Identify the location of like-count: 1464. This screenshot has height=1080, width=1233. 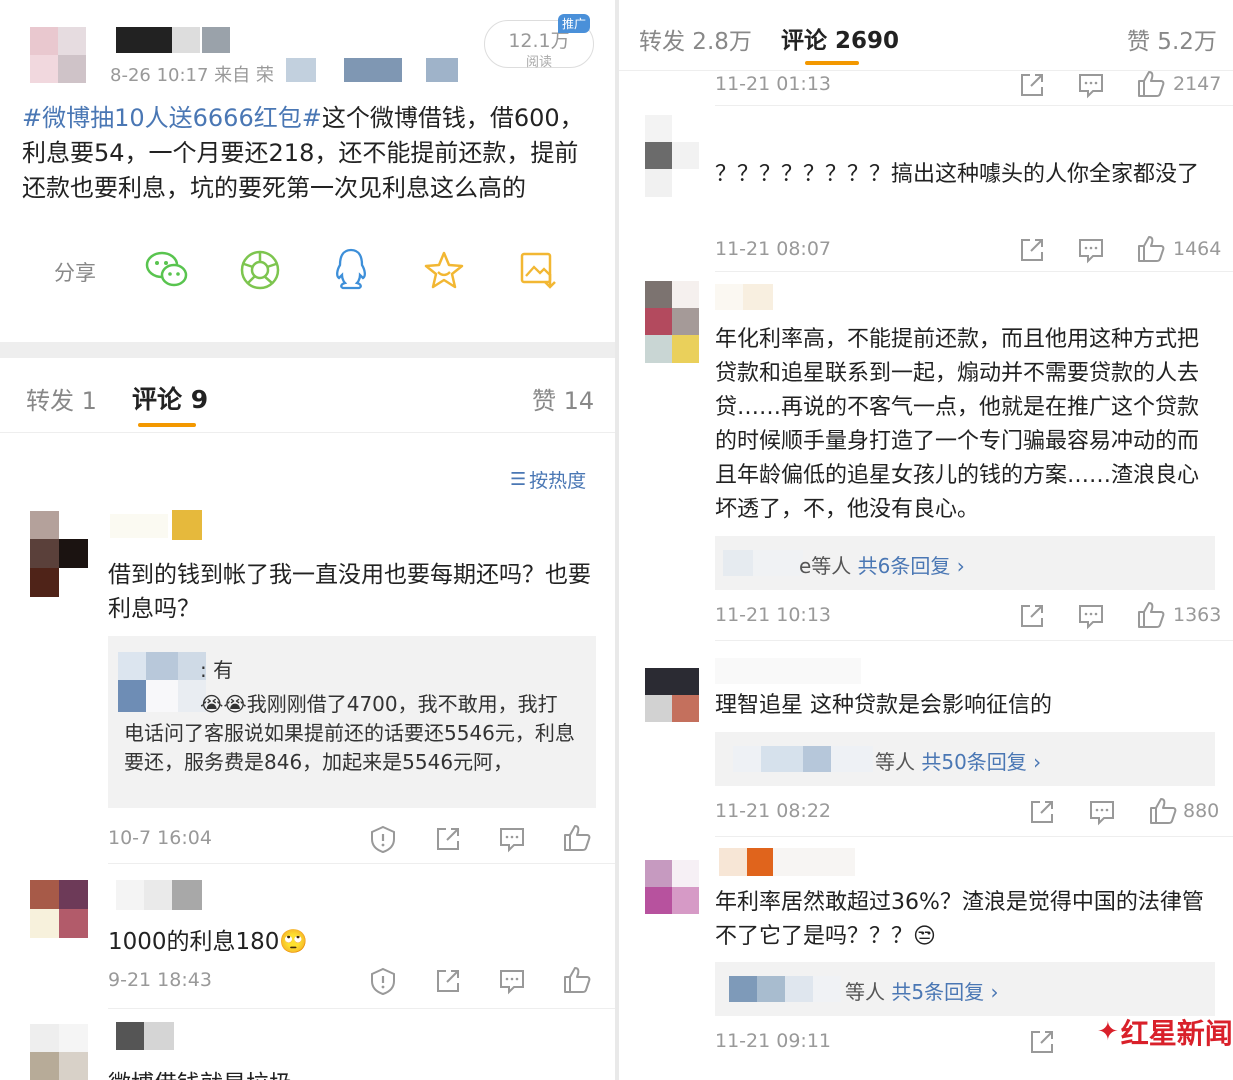
(1197, 249).